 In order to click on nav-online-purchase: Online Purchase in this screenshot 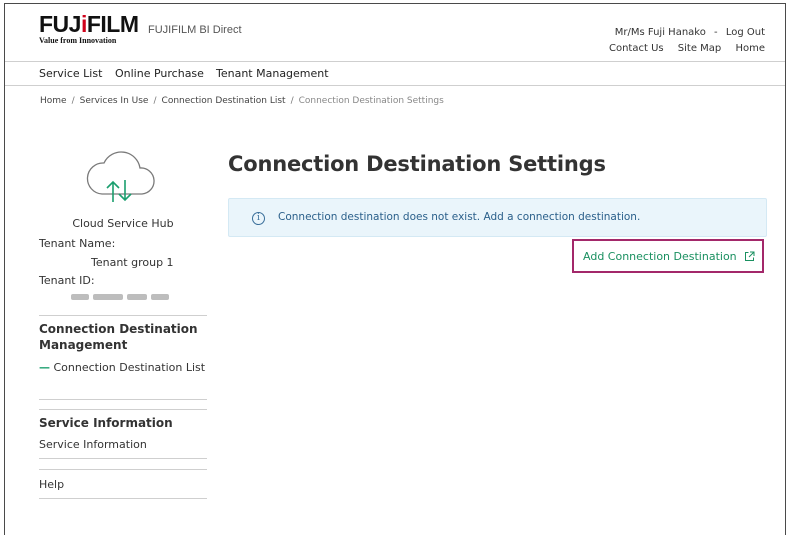, I will do `click(159, 73)`.